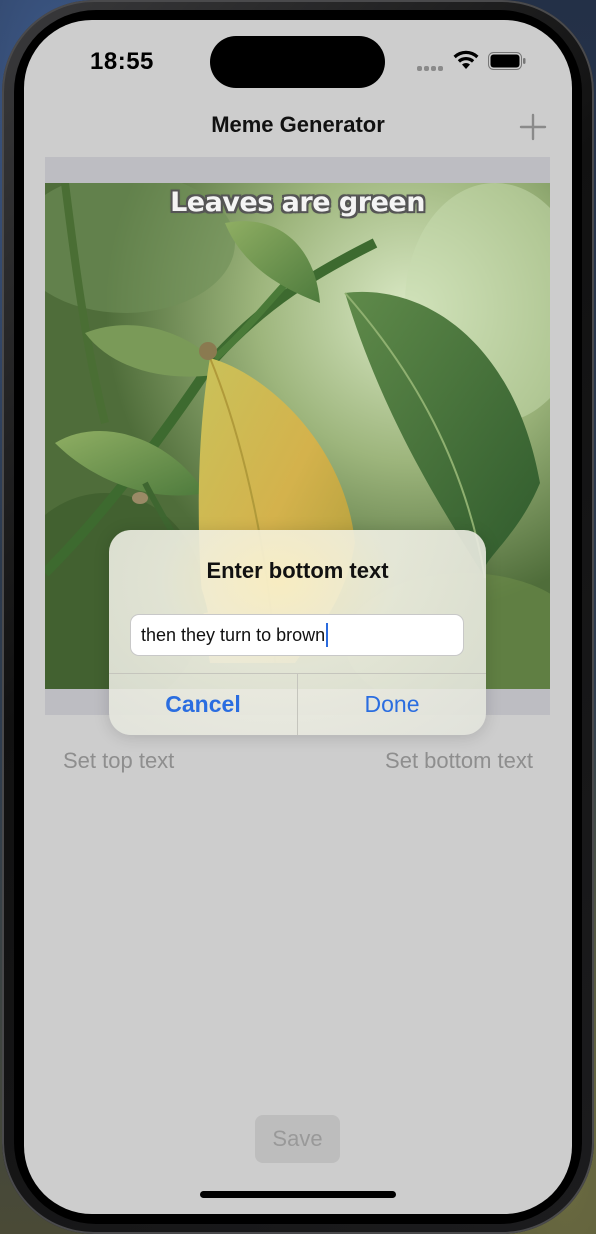  Describe the element at coordinates (233, 634) in the screenshot. I see `bottom-text-input-value: then they turn to brown` at that location.